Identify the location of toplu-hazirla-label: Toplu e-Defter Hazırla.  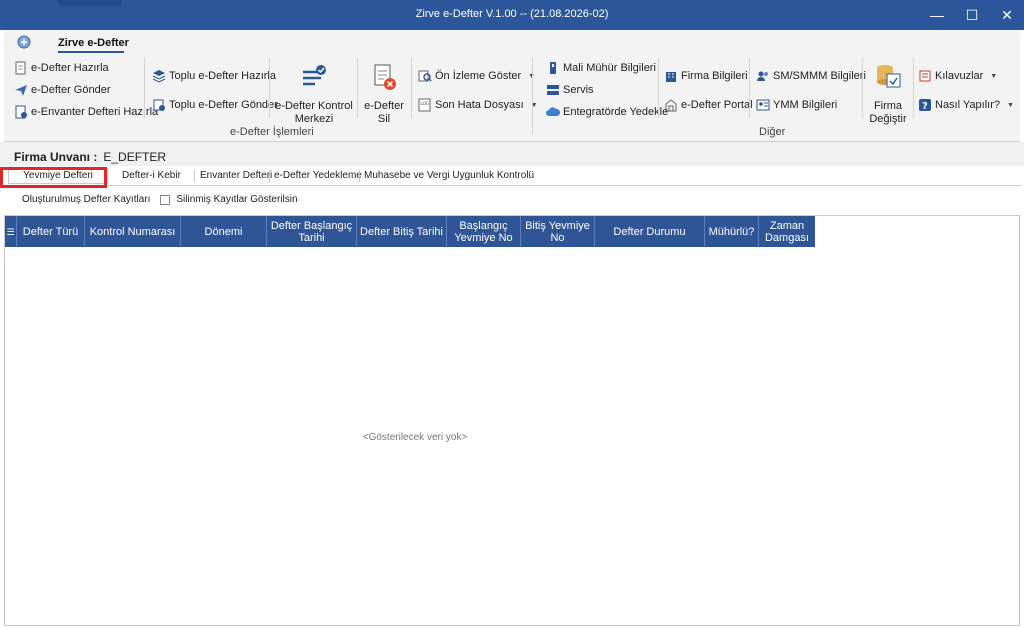
(222, 76).